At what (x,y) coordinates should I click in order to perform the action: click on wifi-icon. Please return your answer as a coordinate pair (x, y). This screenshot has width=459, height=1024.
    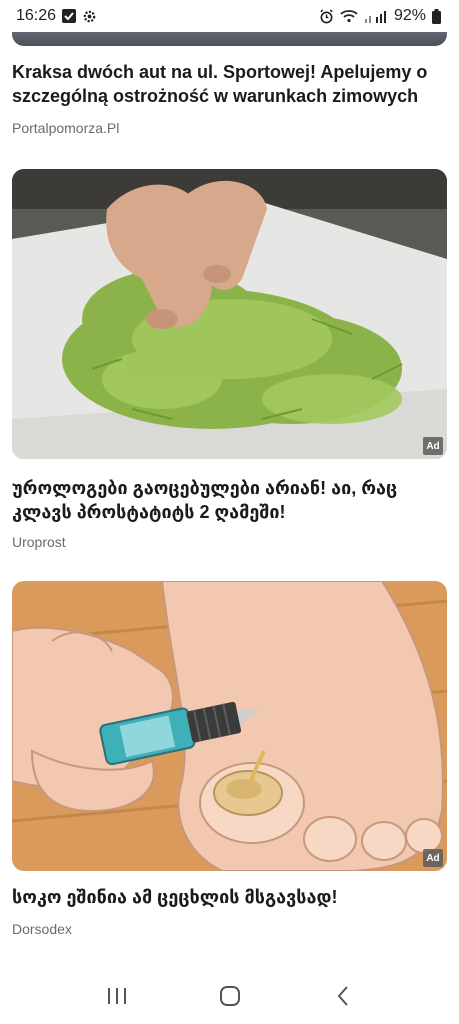
    Looking at the image, I should click on (349, 16).